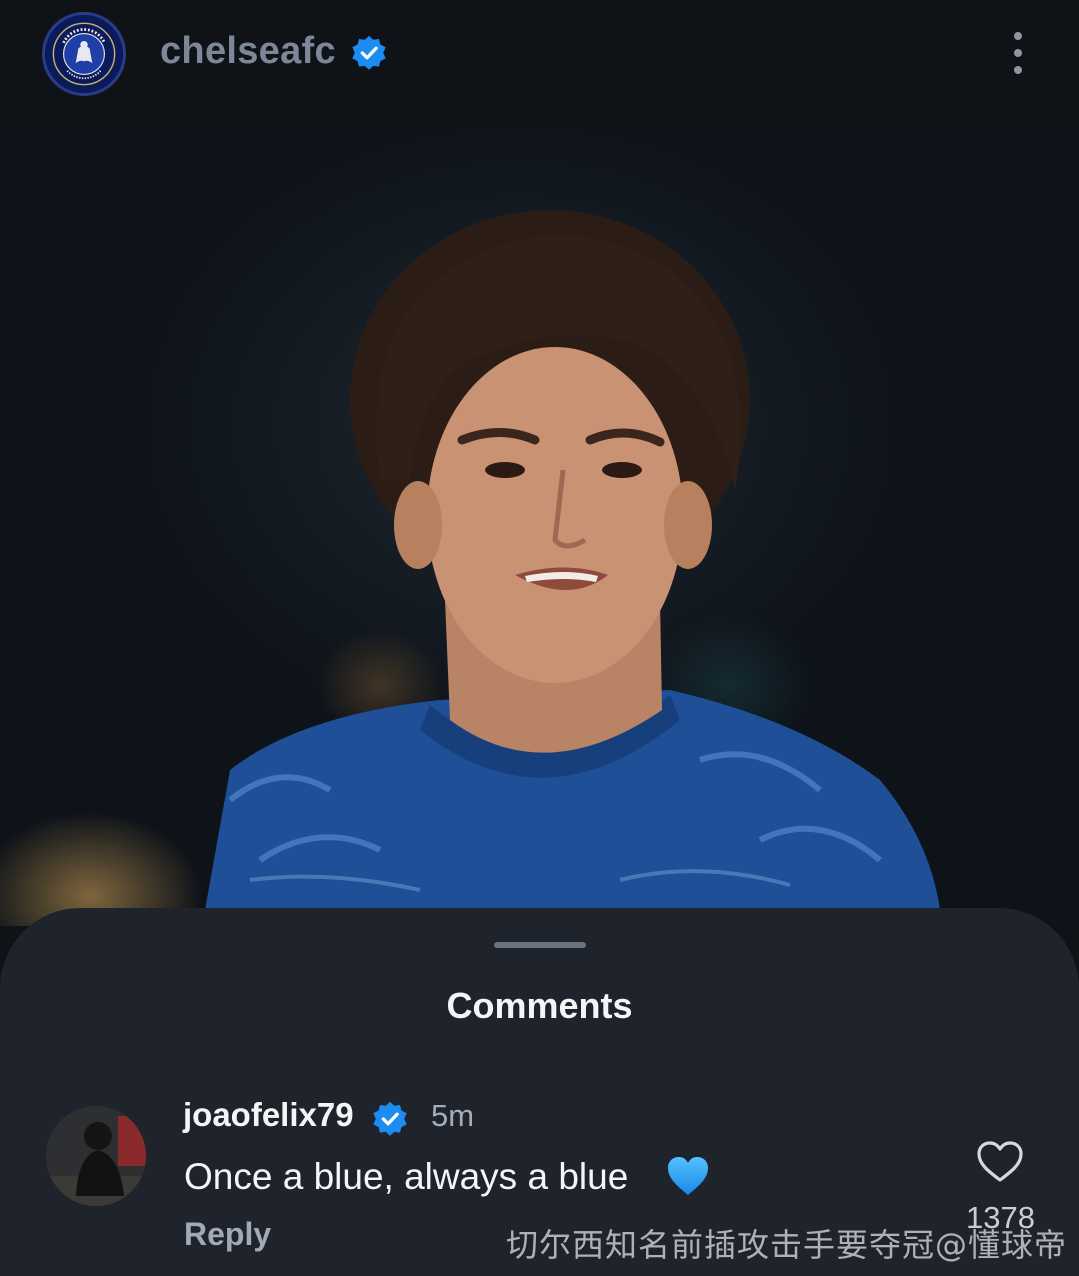 Image resolution: width=1079 pixels, height=1276 pixels. I want to click on chelsea-crest-icon, so click(84, 54).